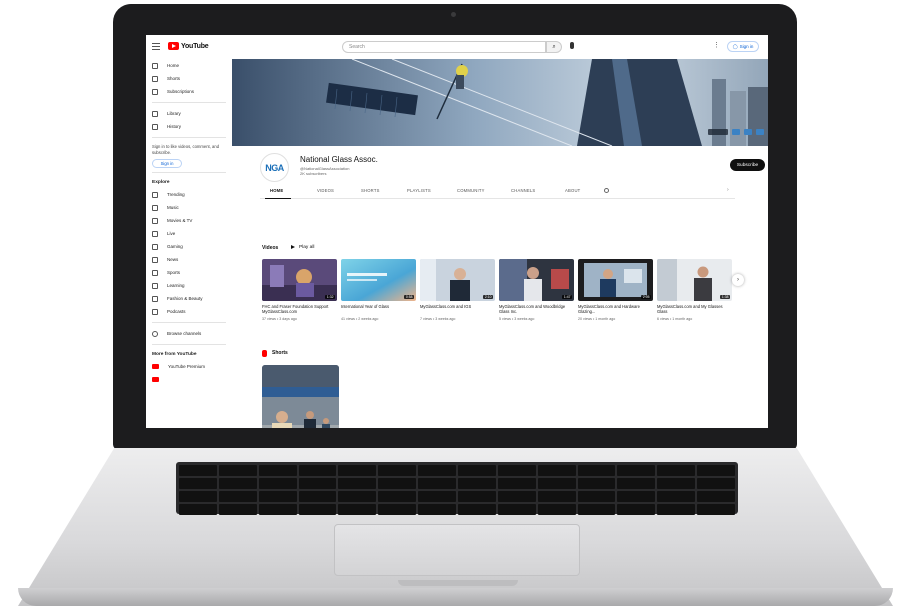 The height and width of the screenshot is (613, 909). I want to click on tab-channels: CHANNELS, so click(523, 190).